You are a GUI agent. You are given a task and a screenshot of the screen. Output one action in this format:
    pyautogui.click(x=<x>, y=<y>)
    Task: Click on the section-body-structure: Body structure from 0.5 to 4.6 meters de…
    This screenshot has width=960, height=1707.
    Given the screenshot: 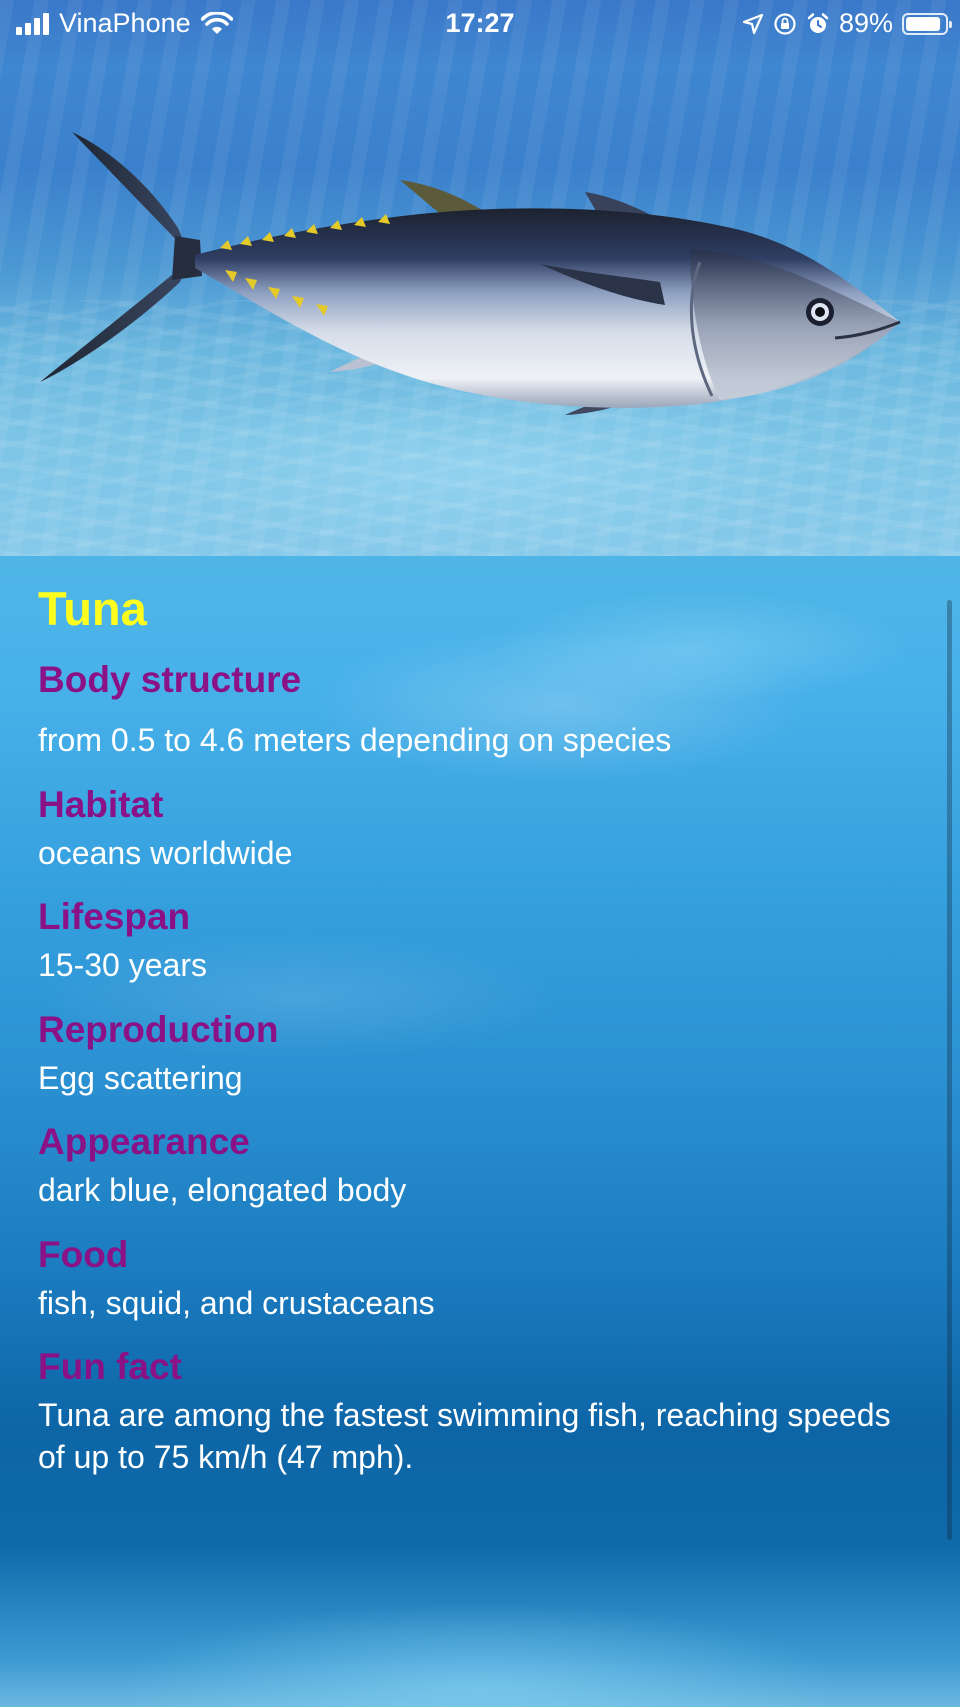 What is the action you would take?
    pyautogui.click(x=478, y=709)
    